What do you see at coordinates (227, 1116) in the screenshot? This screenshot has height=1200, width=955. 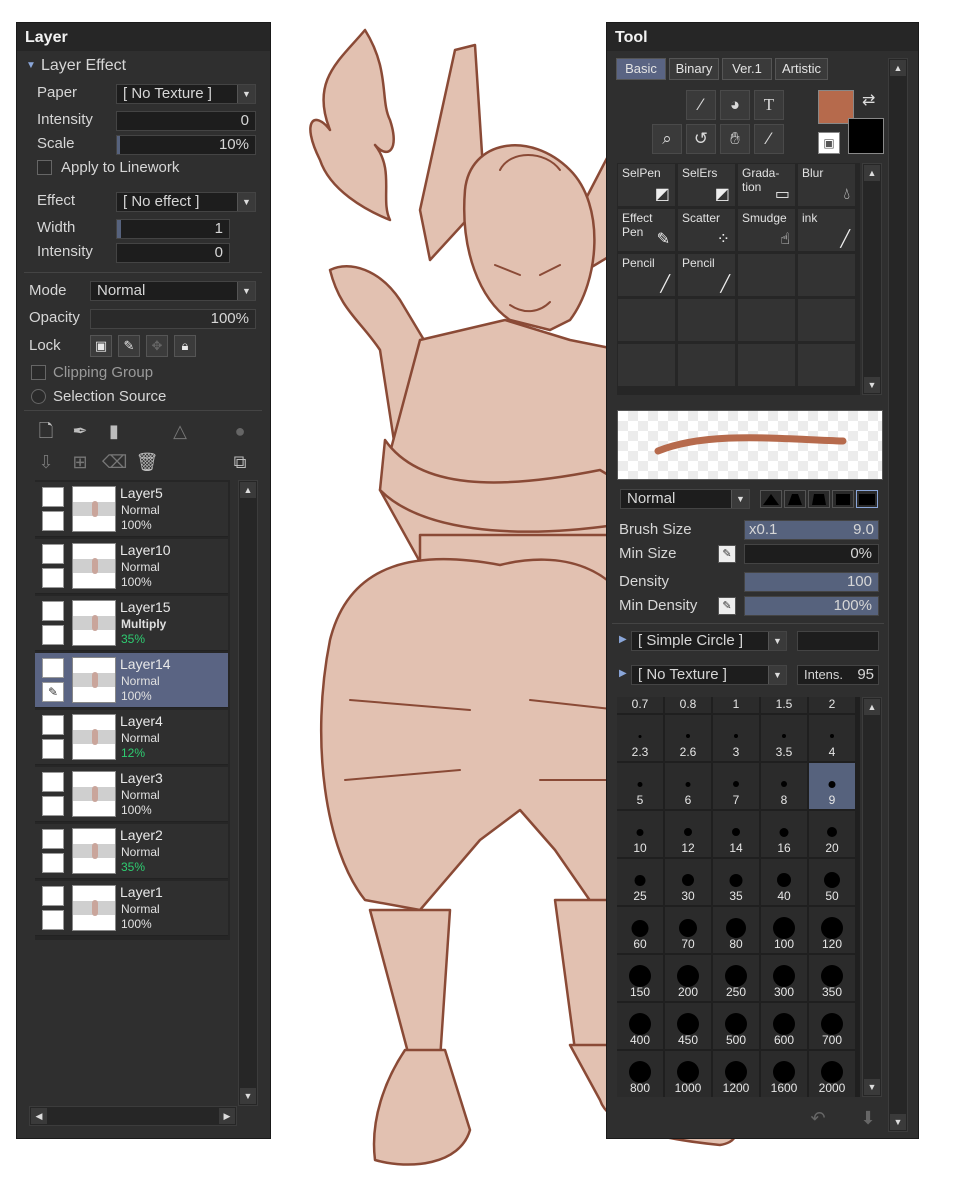 I see `scroll-right-icon: ▶` at bounding box center [227, 1116].